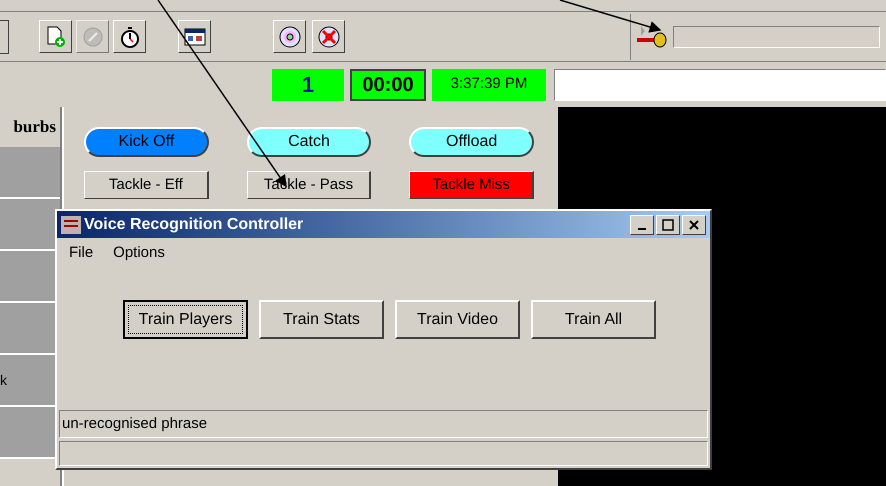  I want to click on text-field, so click(720, 84).